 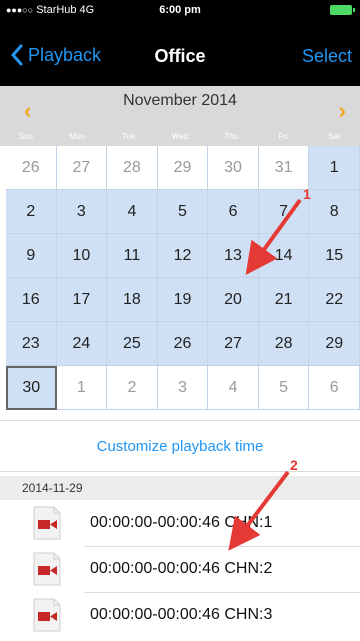 I want to click on recording-label: 00:00:00-00:00:46 CHN:1, so click(x=181, y=522).